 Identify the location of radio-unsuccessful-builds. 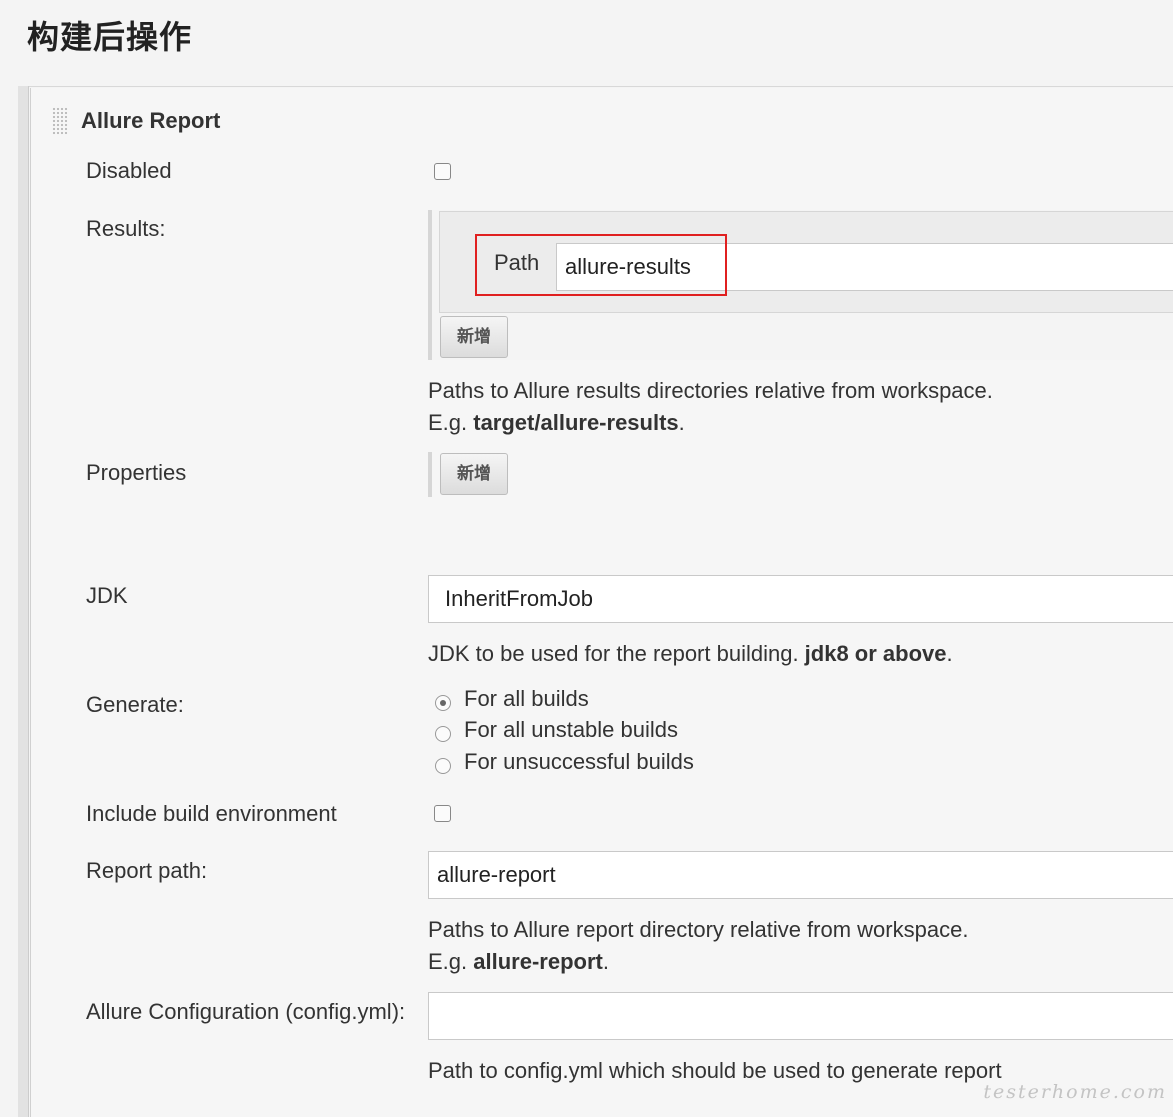
(443, 766).